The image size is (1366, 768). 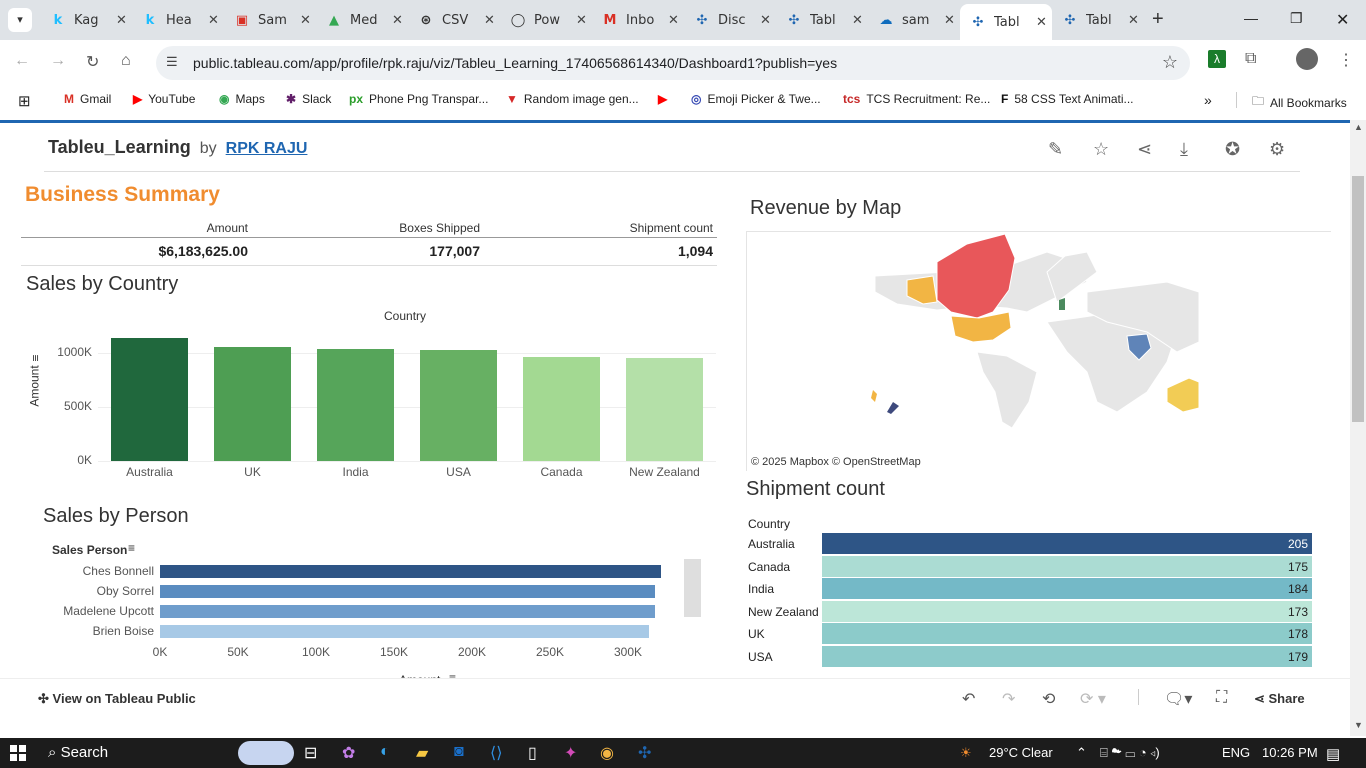 I want to click on browser-tab-7: ✣ Disc ✕, so click(x=730, y=20).